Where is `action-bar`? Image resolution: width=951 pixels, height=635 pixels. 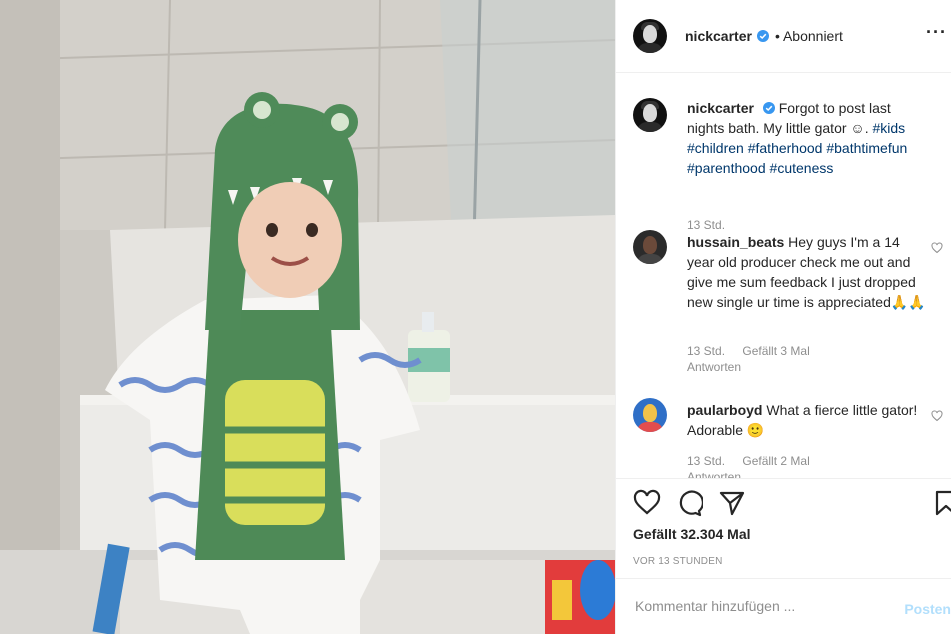 action-bar is located at coordinates (783, 501).